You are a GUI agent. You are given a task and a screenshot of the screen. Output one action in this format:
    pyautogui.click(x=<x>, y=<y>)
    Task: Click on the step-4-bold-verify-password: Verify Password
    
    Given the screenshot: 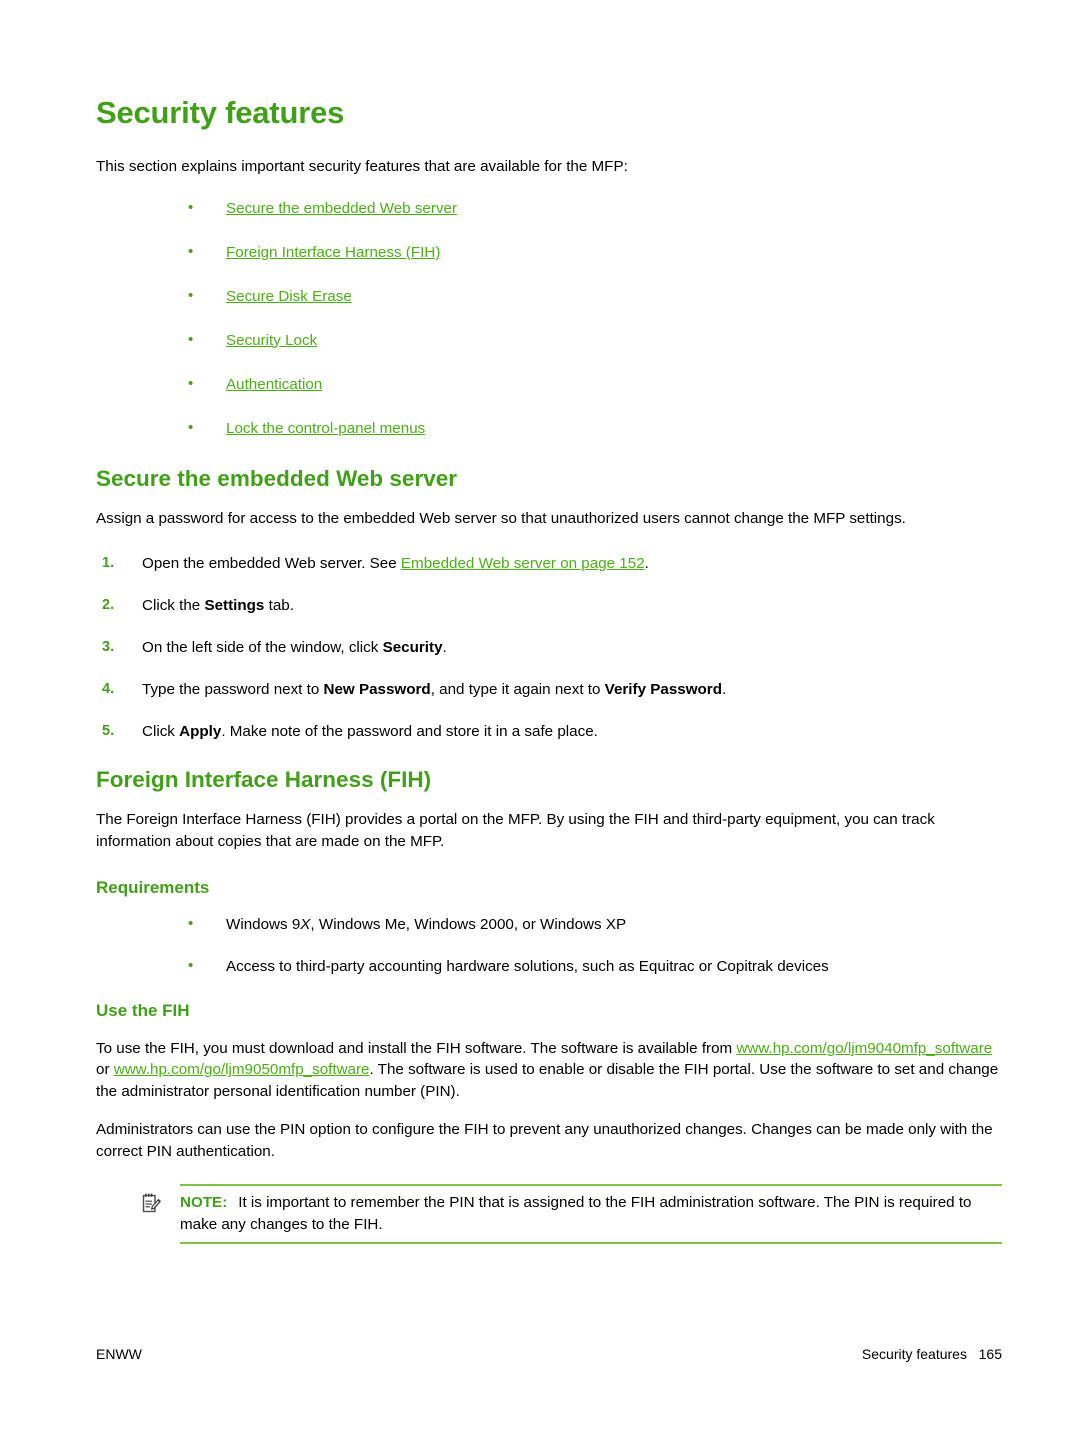 What is the action you would take?
    pyautogui.click(x=663, y=690)
    